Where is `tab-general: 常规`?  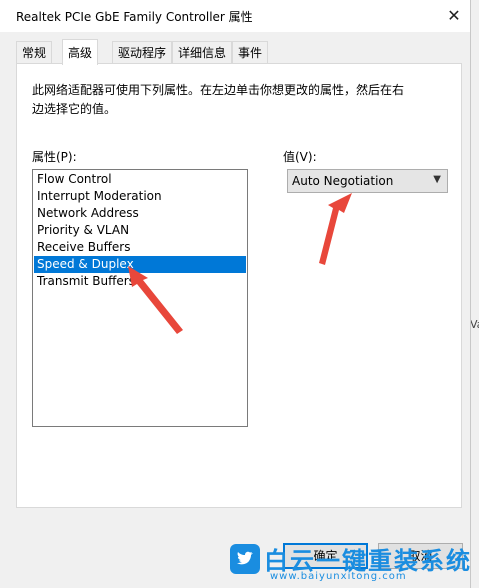 tab-general: 常规 is located at coordinates (34, 52).